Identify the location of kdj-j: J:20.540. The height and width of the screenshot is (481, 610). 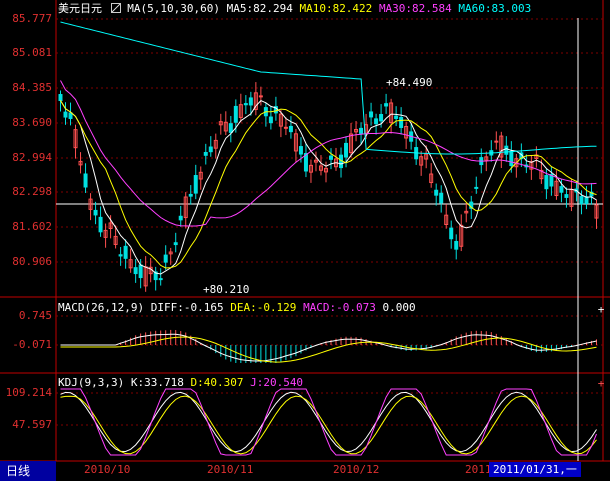
(277, 382).